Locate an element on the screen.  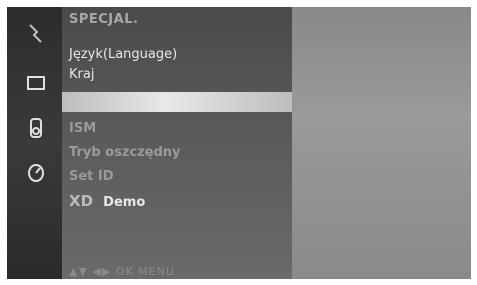
menu-item-selected is located at coordinates (177, 102).